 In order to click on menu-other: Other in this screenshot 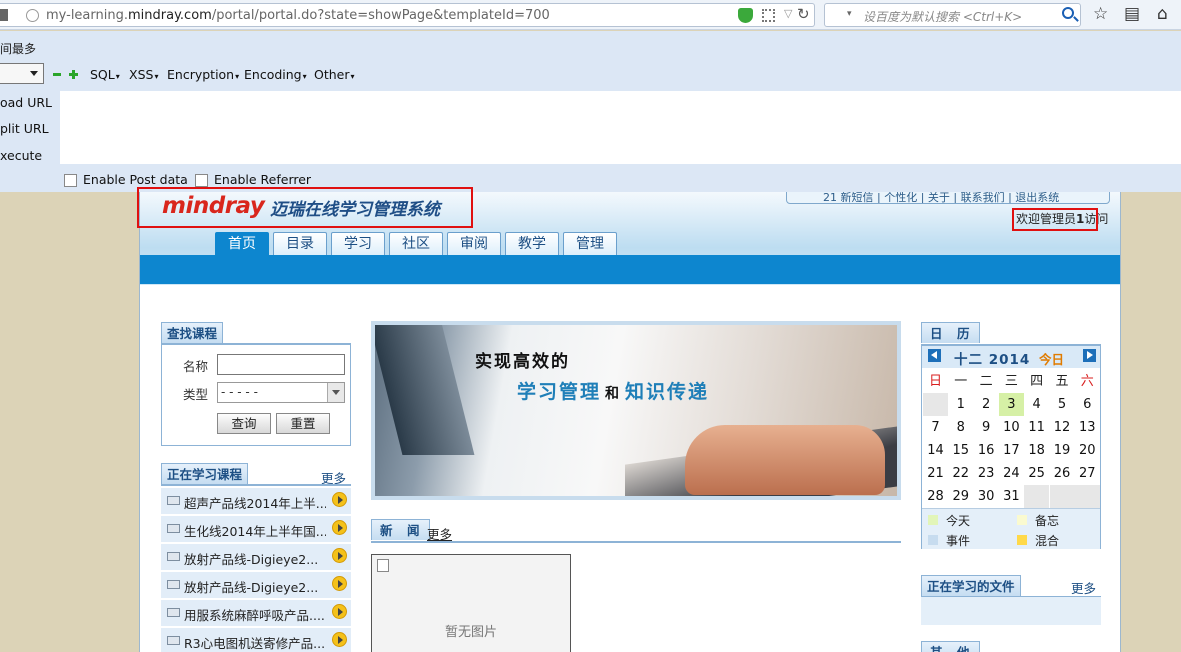, I will do `click(334, 74)`.